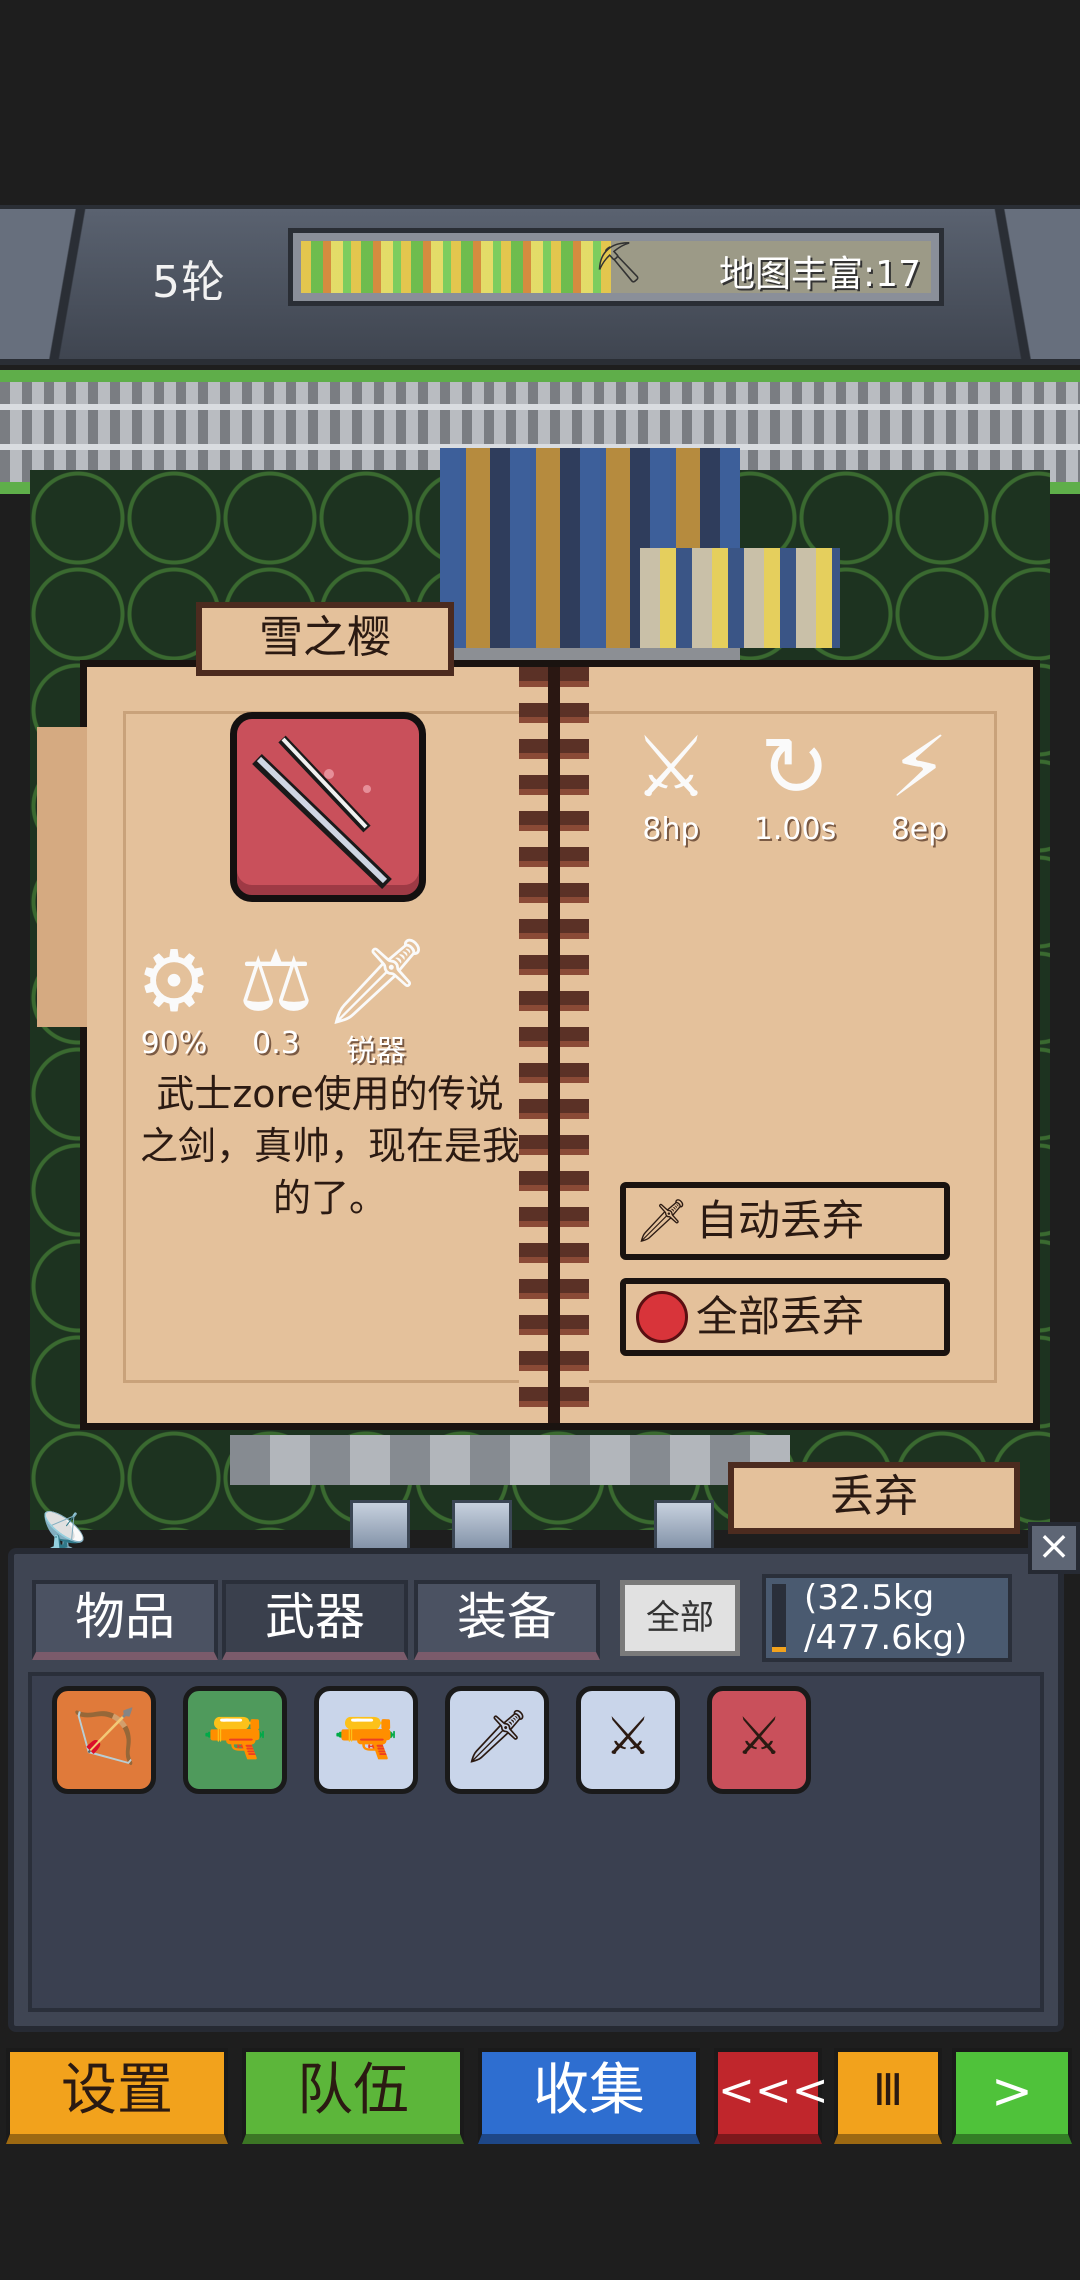  What do you see at coordinates (779, 1618) in the screenshot?
I see `carry-weight-bar` at bounding box center [779, 1618].